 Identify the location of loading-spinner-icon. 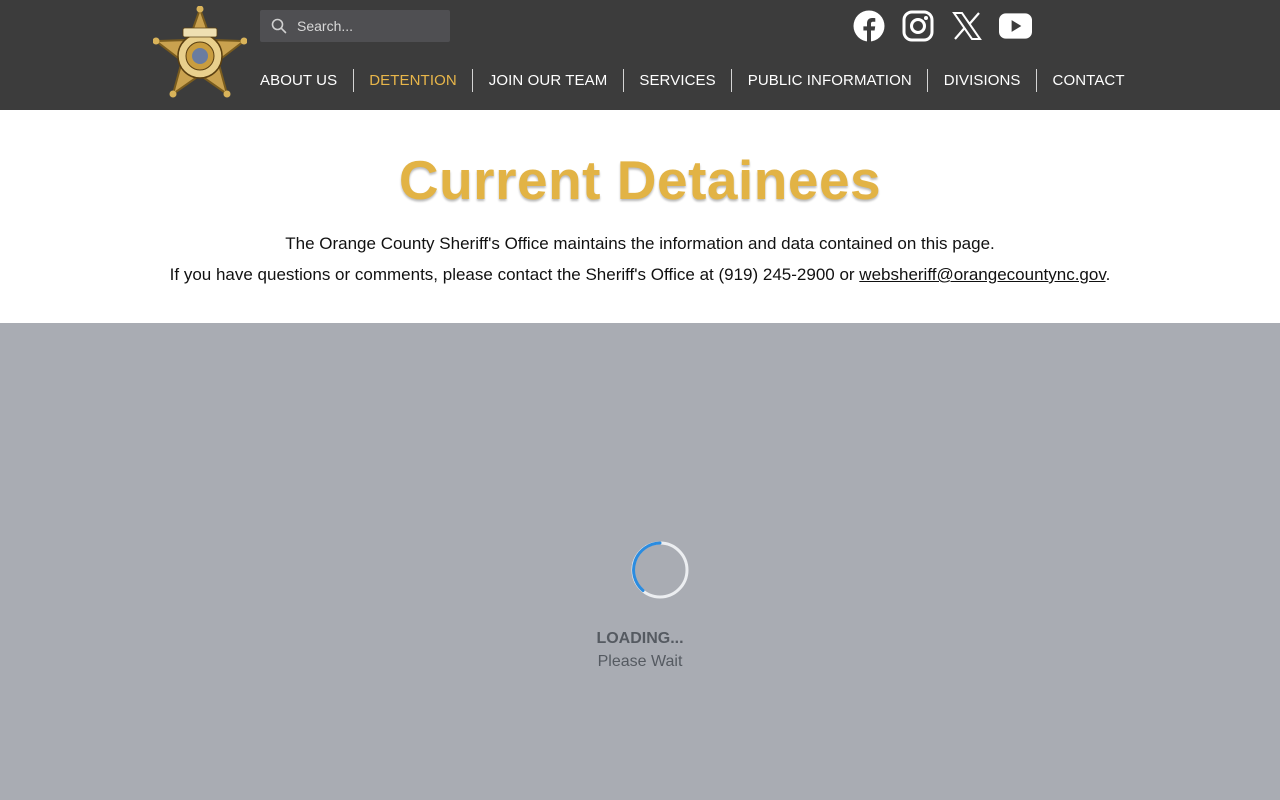
(660, 570).